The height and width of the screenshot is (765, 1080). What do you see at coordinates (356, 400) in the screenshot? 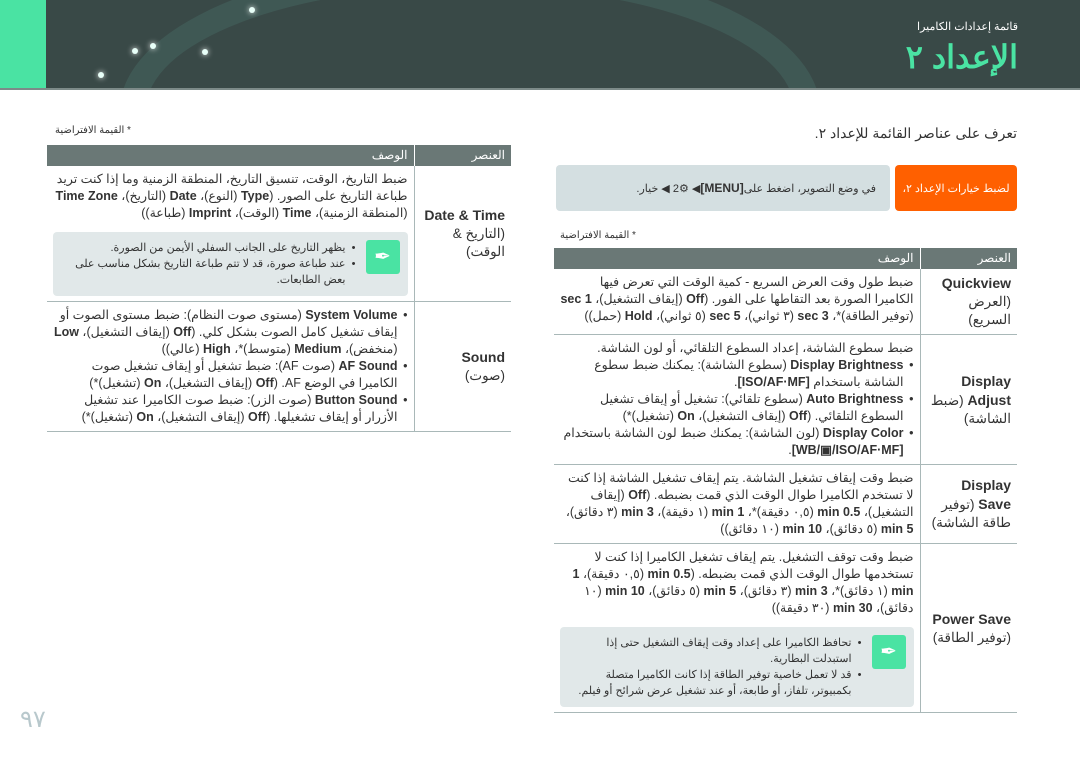
I see `term: Button Sound` at bounding box center [356, 400].